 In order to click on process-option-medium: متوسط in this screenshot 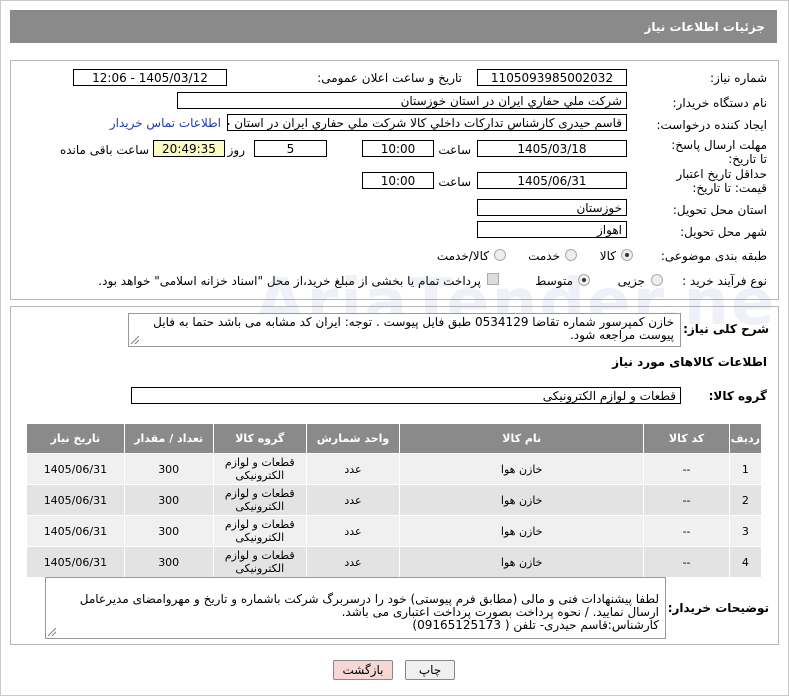, I will do `click(554, 281)`.